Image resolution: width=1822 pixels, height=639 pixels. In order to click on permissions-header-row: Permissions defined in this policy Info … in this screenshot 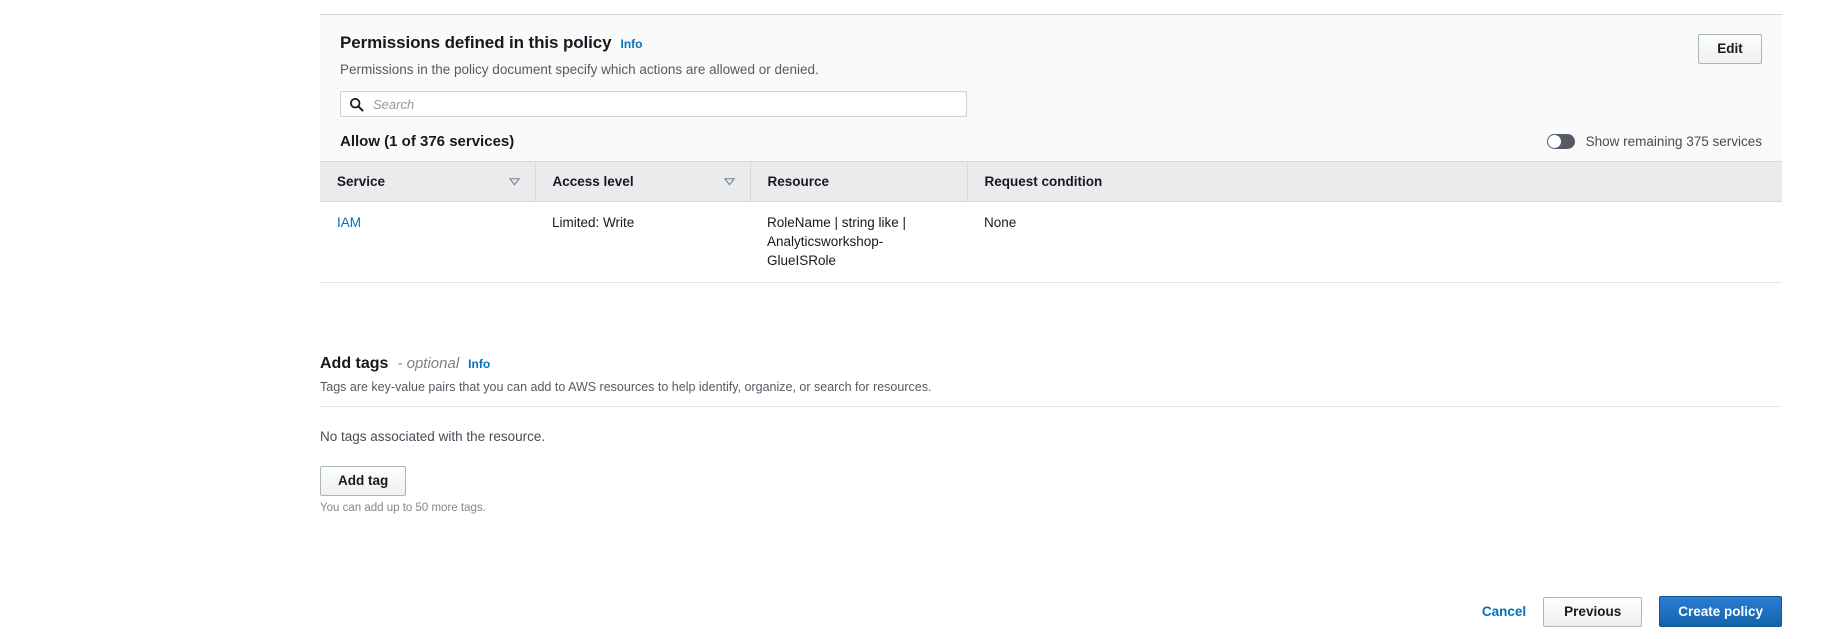, I will do `click(1051, 56)`.